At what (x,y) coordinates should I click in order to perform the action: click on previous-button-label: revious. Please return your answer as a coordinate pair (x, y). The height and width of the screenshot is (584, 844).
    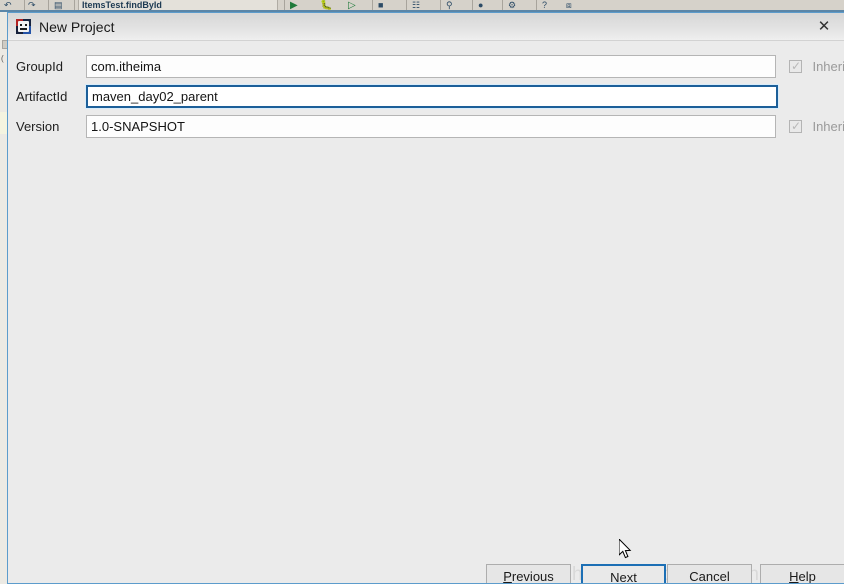
    Looking at the image, I should click on (532, 576).